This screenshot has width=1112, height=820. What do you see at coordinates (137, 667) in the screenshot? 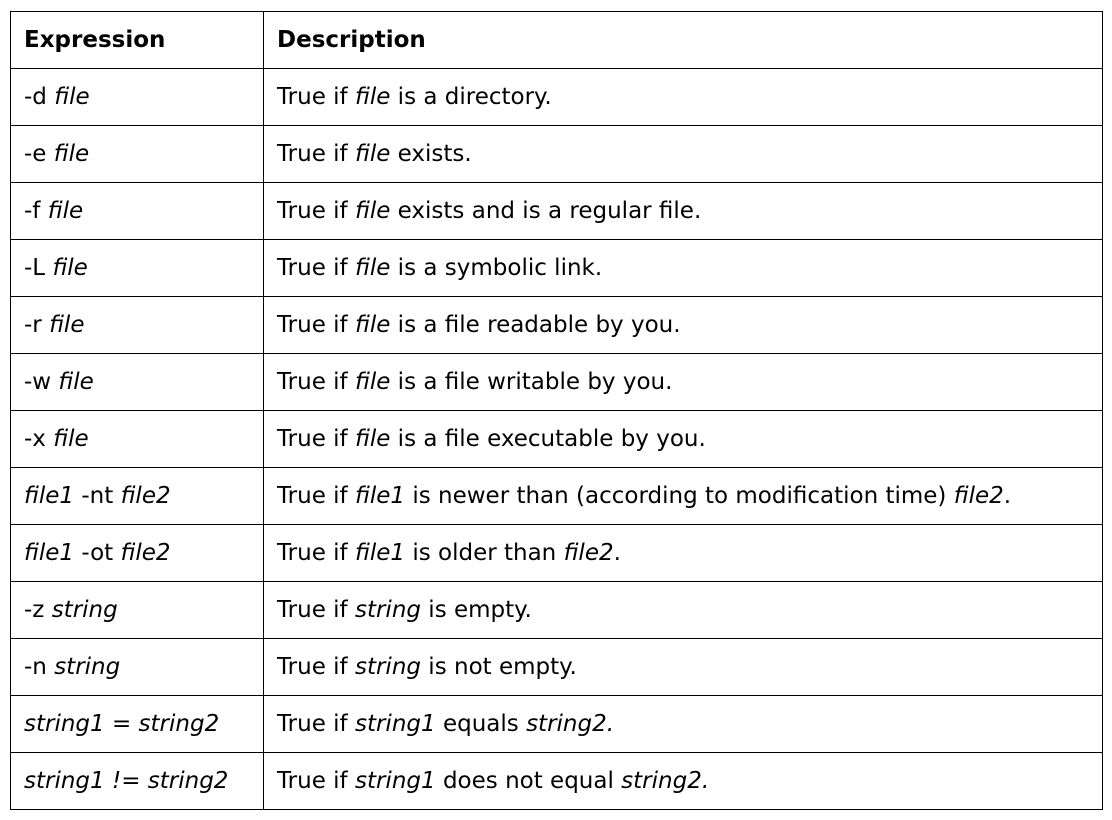
I see `expression-cell: -n string` at bounding box center [137, 667].